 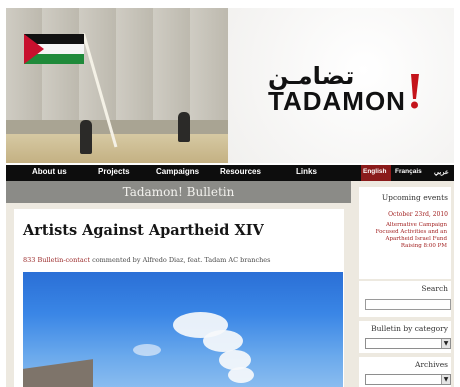 I want to click on nav-resources: Resources, so click(x=240, y=171).